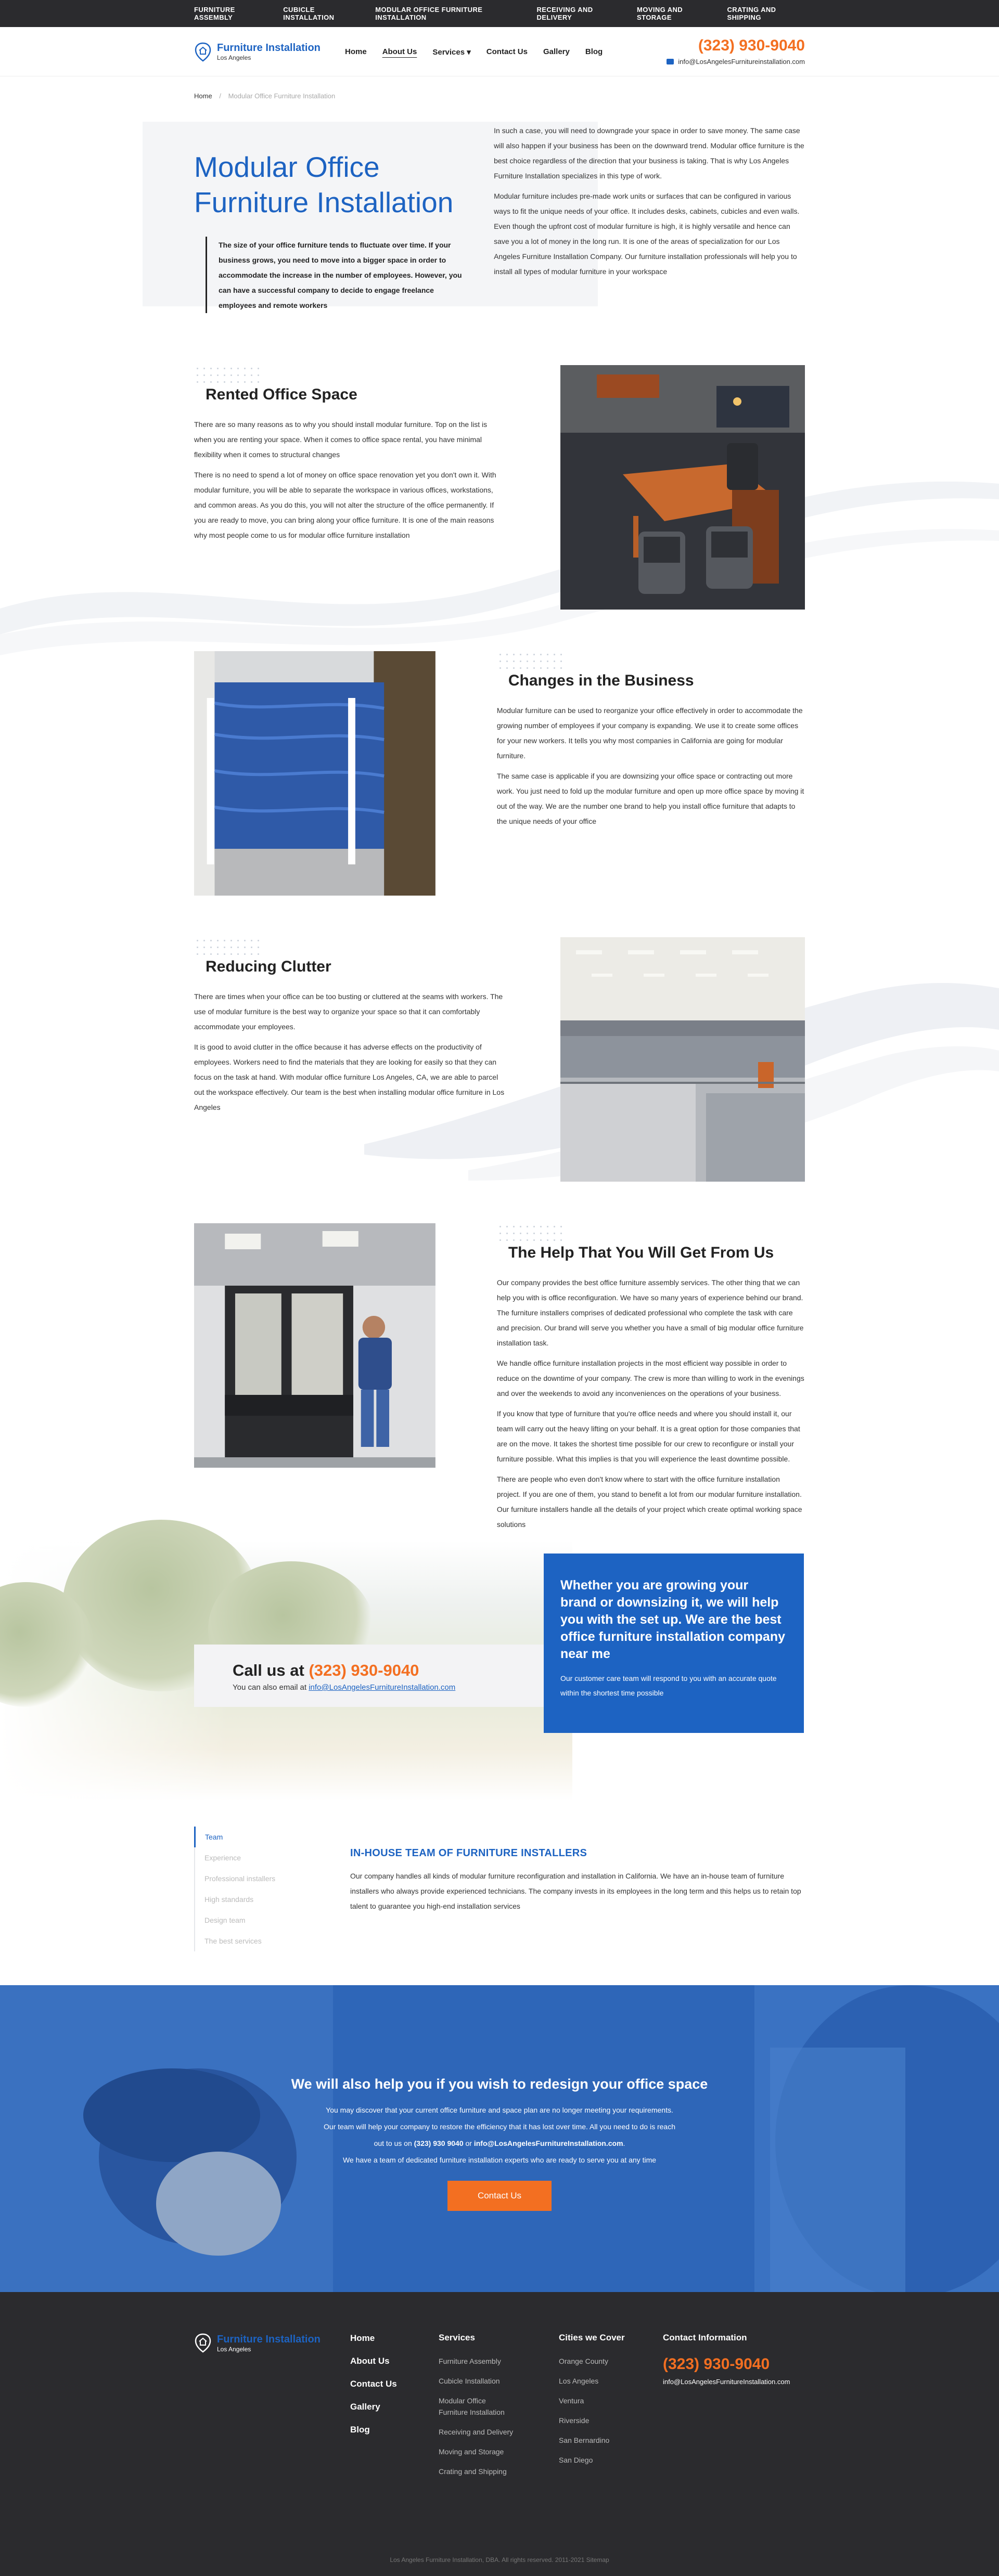  What do you see at coordinates (282, 96) in the screenshot?
I see `breadcrumb-current: Modular Office Furniture Installation` at bounding box center [282, 96].